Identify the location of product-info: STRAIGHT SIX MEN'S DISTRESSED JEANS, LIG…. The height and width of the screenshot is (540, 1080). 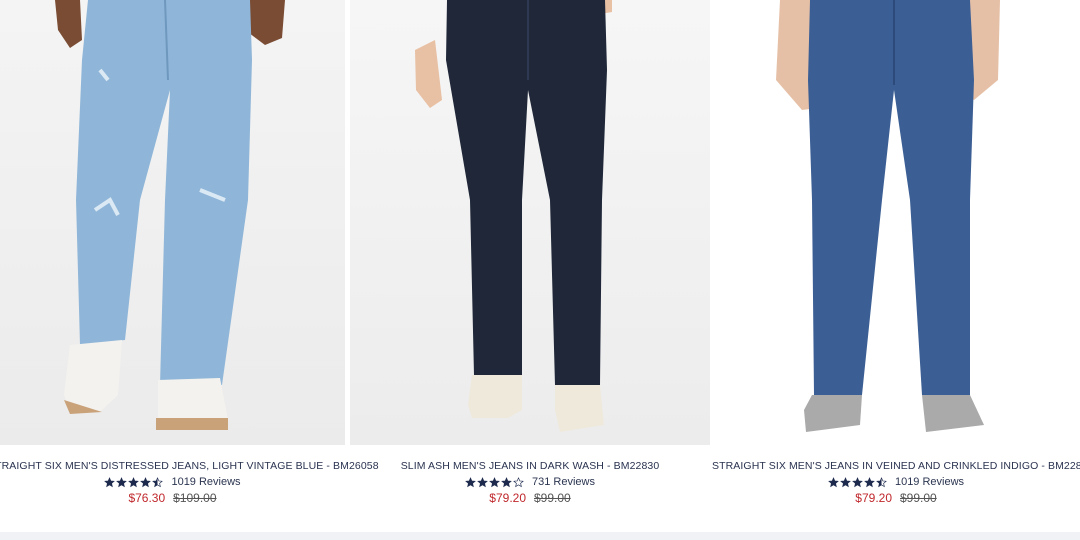
(189, 482).